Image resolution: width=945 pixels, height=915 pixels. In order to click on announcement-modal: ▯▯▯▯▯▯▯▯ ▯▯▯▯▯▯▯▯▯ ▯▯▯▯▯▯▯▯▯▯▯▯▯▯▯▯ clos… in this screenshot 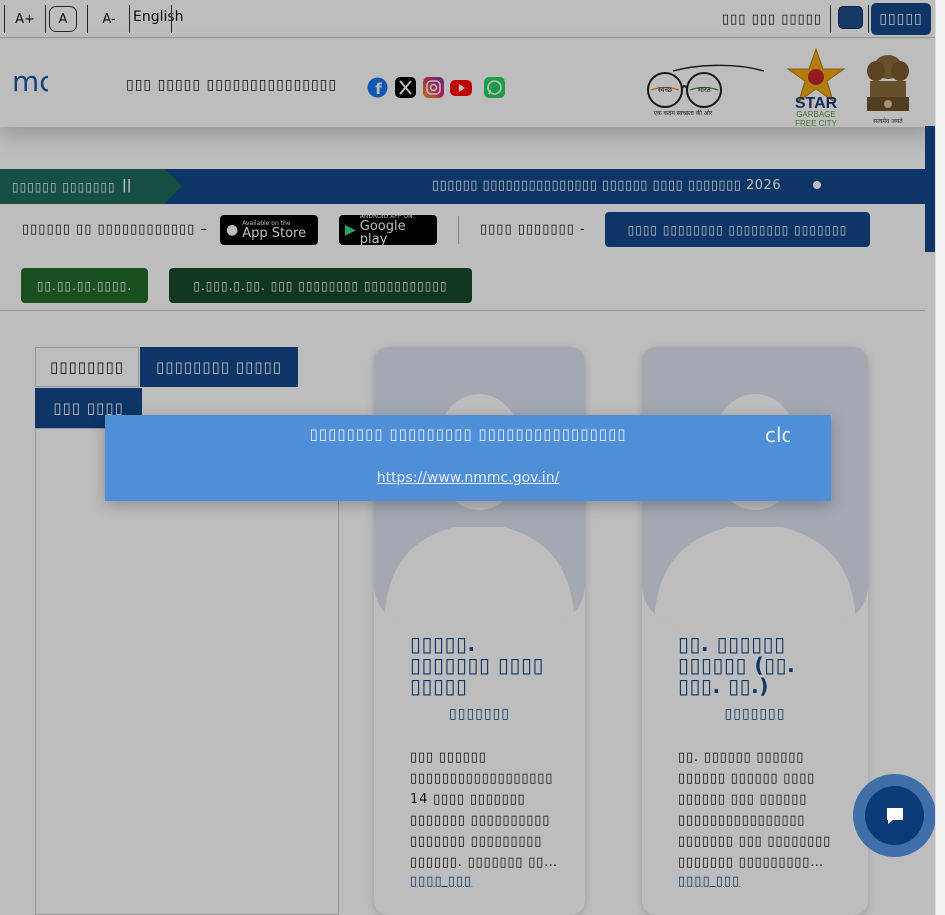, I will do `click(468, 458)`.